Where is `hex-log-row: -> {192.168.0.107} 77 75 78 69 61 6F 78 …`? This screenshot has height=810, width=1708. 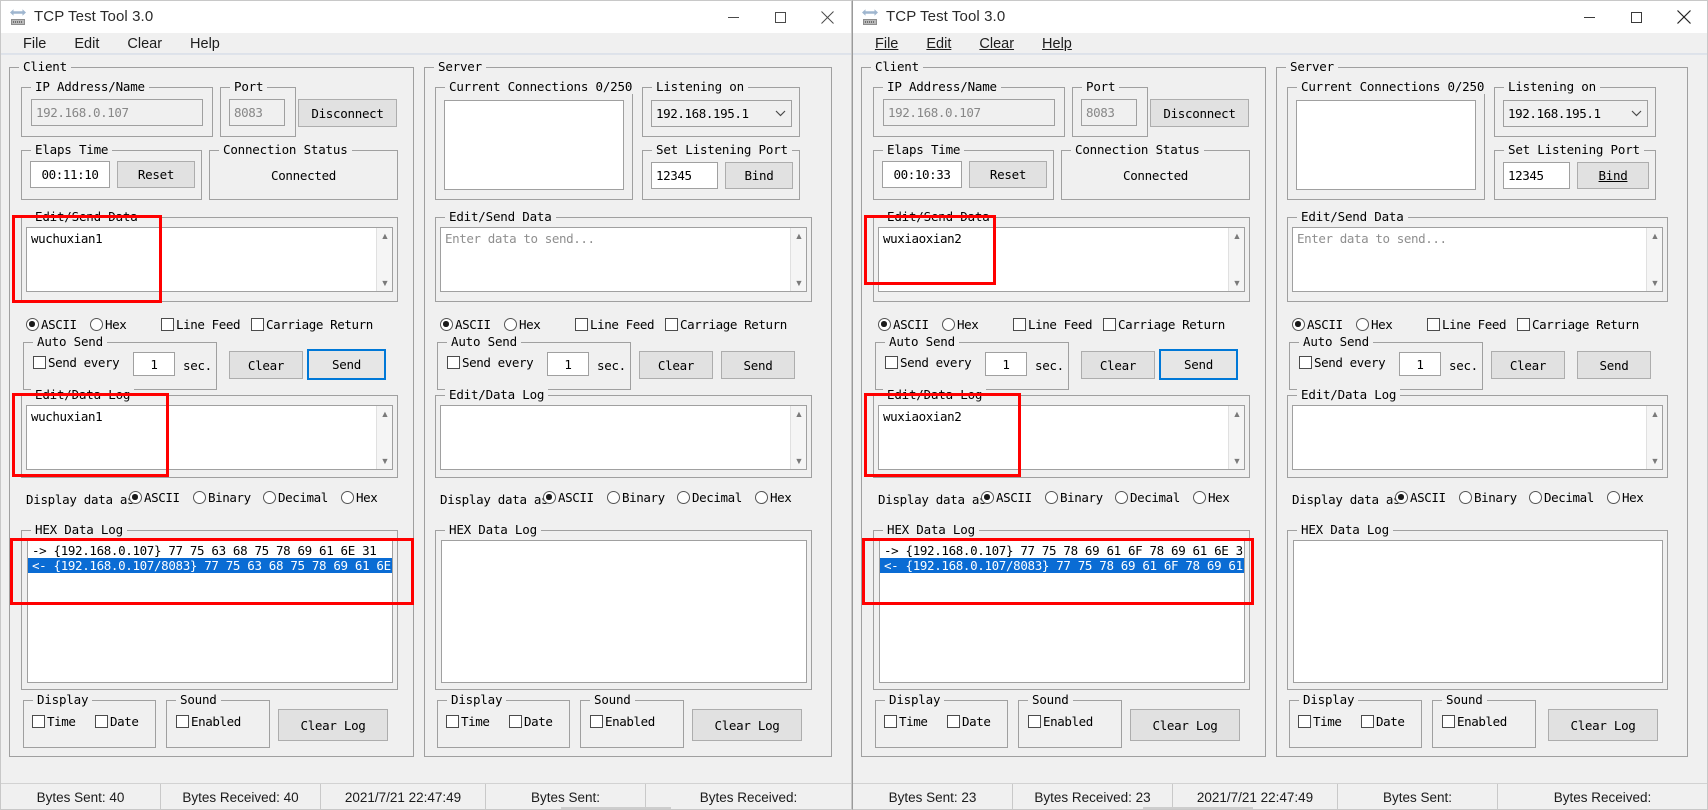
hex-log-row: -> {192.168.0.107} 77 75 78 69 61 6F 78 … is located at coordinates (1062, 550).